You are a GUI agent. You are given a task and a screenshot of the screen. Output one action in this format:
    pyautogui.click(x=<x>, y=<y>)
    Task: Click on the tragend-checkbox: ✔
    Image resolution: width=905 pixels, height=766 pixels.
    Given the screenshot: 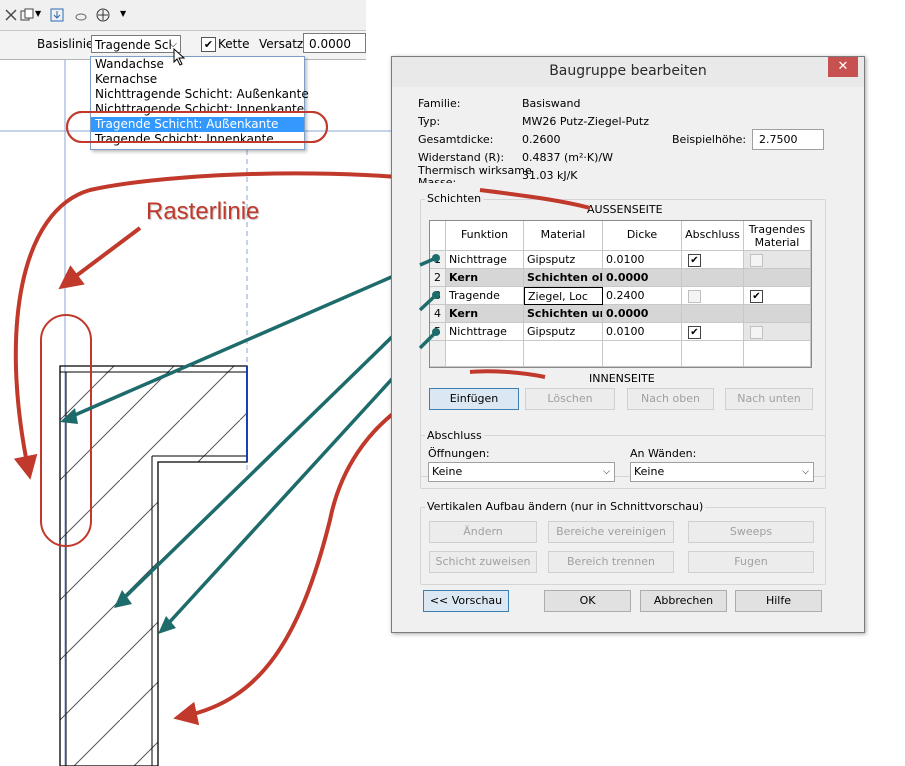 What is the action you would take?
    pyautogui.click(x=756, y=296)
    